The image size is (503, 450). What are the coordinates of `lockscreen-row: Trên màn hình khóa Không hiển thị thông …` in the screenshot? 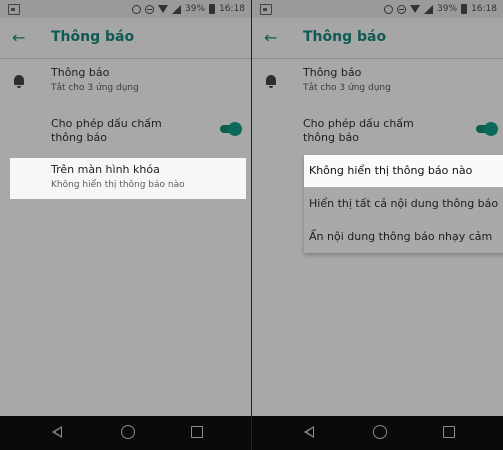 It's located at (128, 178).